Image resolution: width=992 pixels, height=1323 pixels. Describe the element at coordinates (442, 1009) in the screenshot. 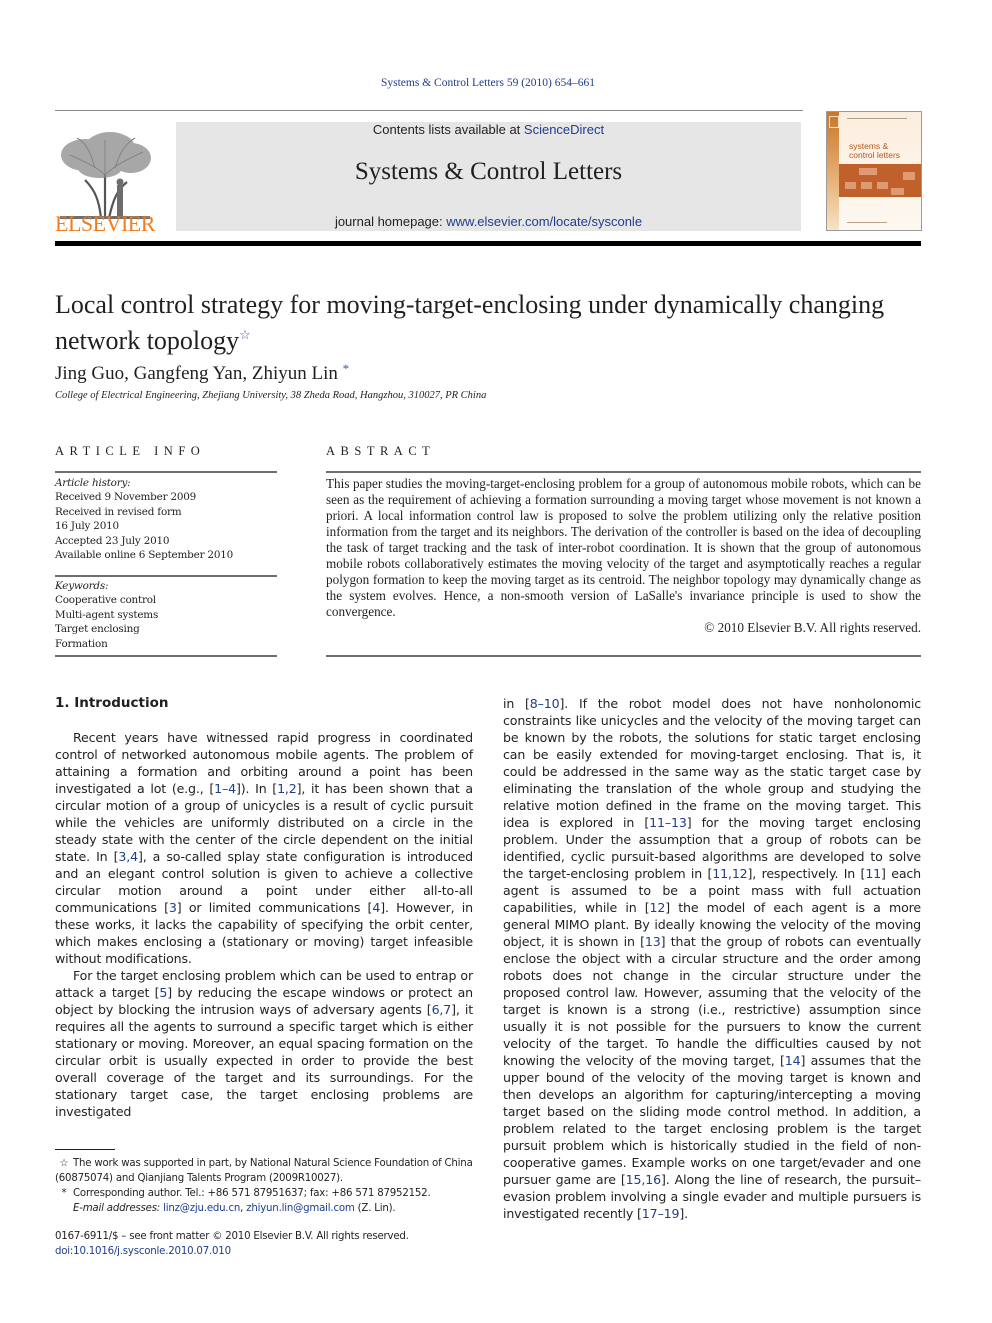

I see `citation-link: 6,7` at that location.